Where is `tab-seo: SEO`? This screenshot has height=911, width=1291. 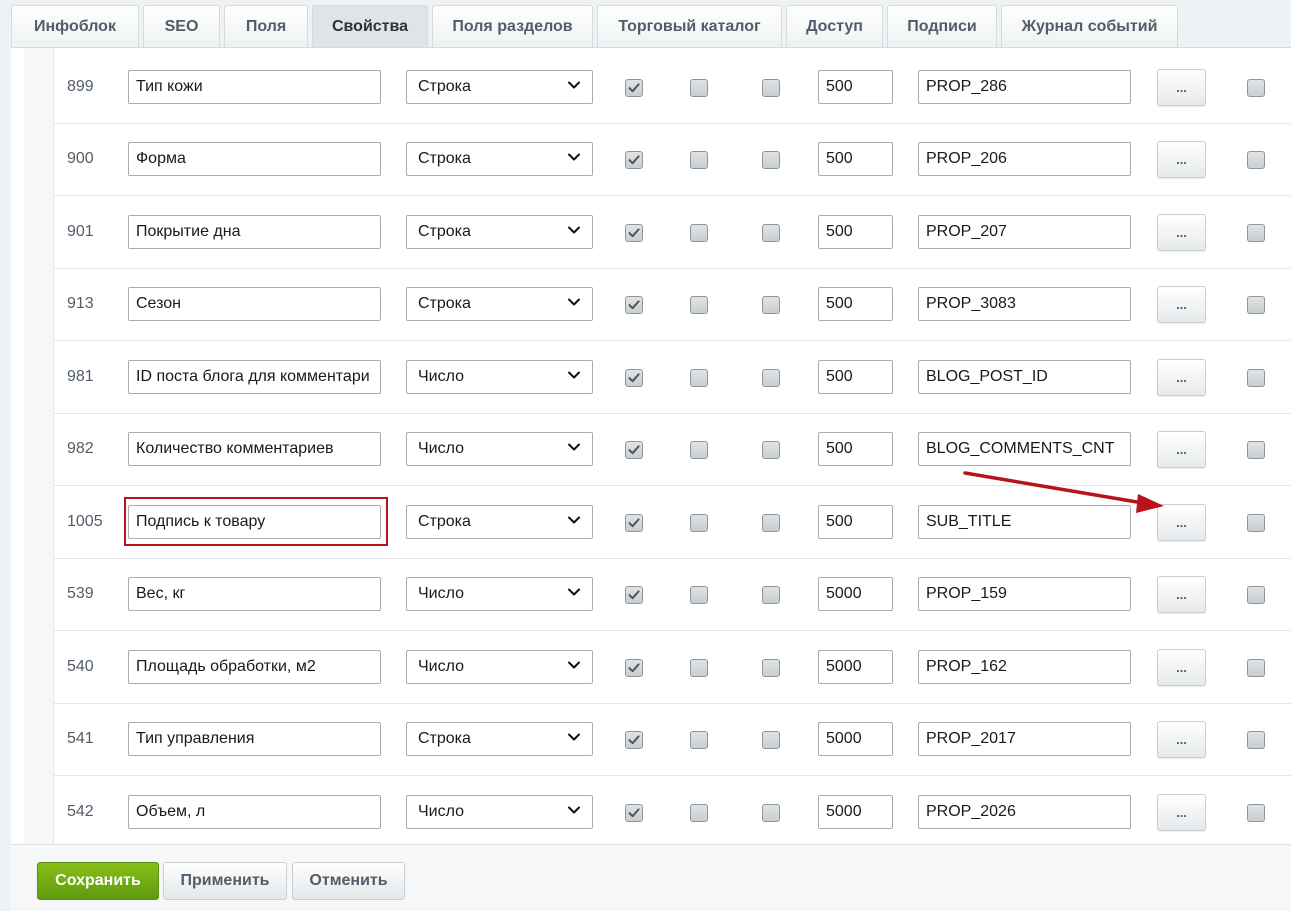 tab-seo: SEO is located at coordinates (181, 26).